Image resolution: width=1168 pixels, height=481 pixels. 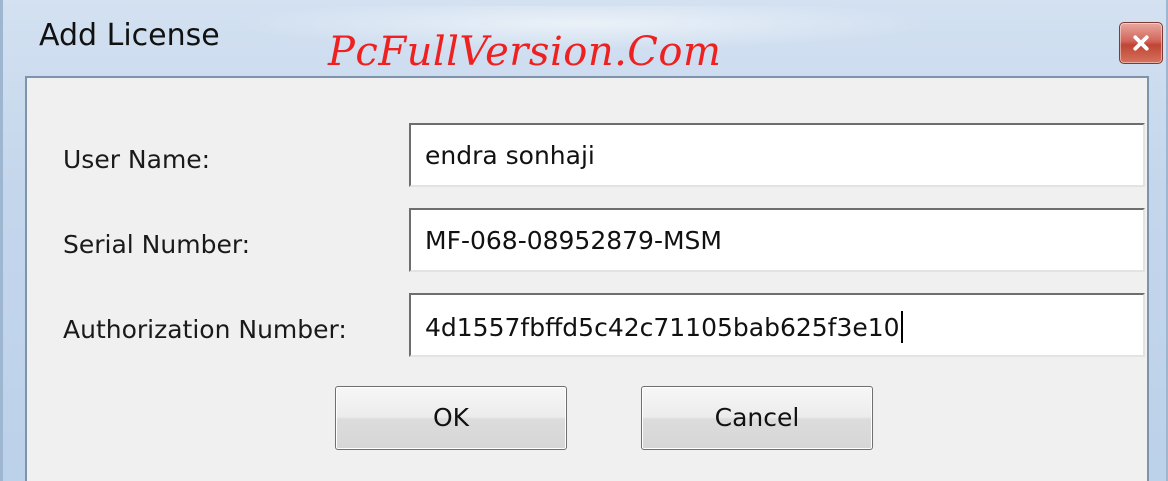 I want to click on user-name-value: endra sonhaji, so click(x=510, y=155).